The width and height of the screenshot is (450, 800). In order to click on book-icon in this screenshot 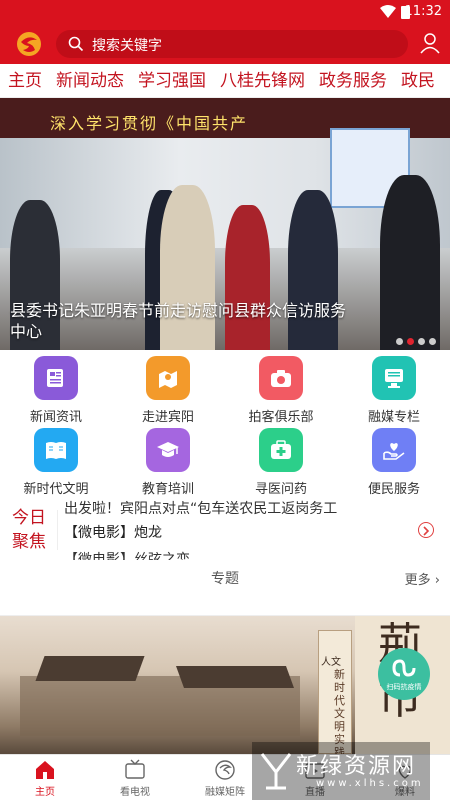, I will do `click(56, 450)`.